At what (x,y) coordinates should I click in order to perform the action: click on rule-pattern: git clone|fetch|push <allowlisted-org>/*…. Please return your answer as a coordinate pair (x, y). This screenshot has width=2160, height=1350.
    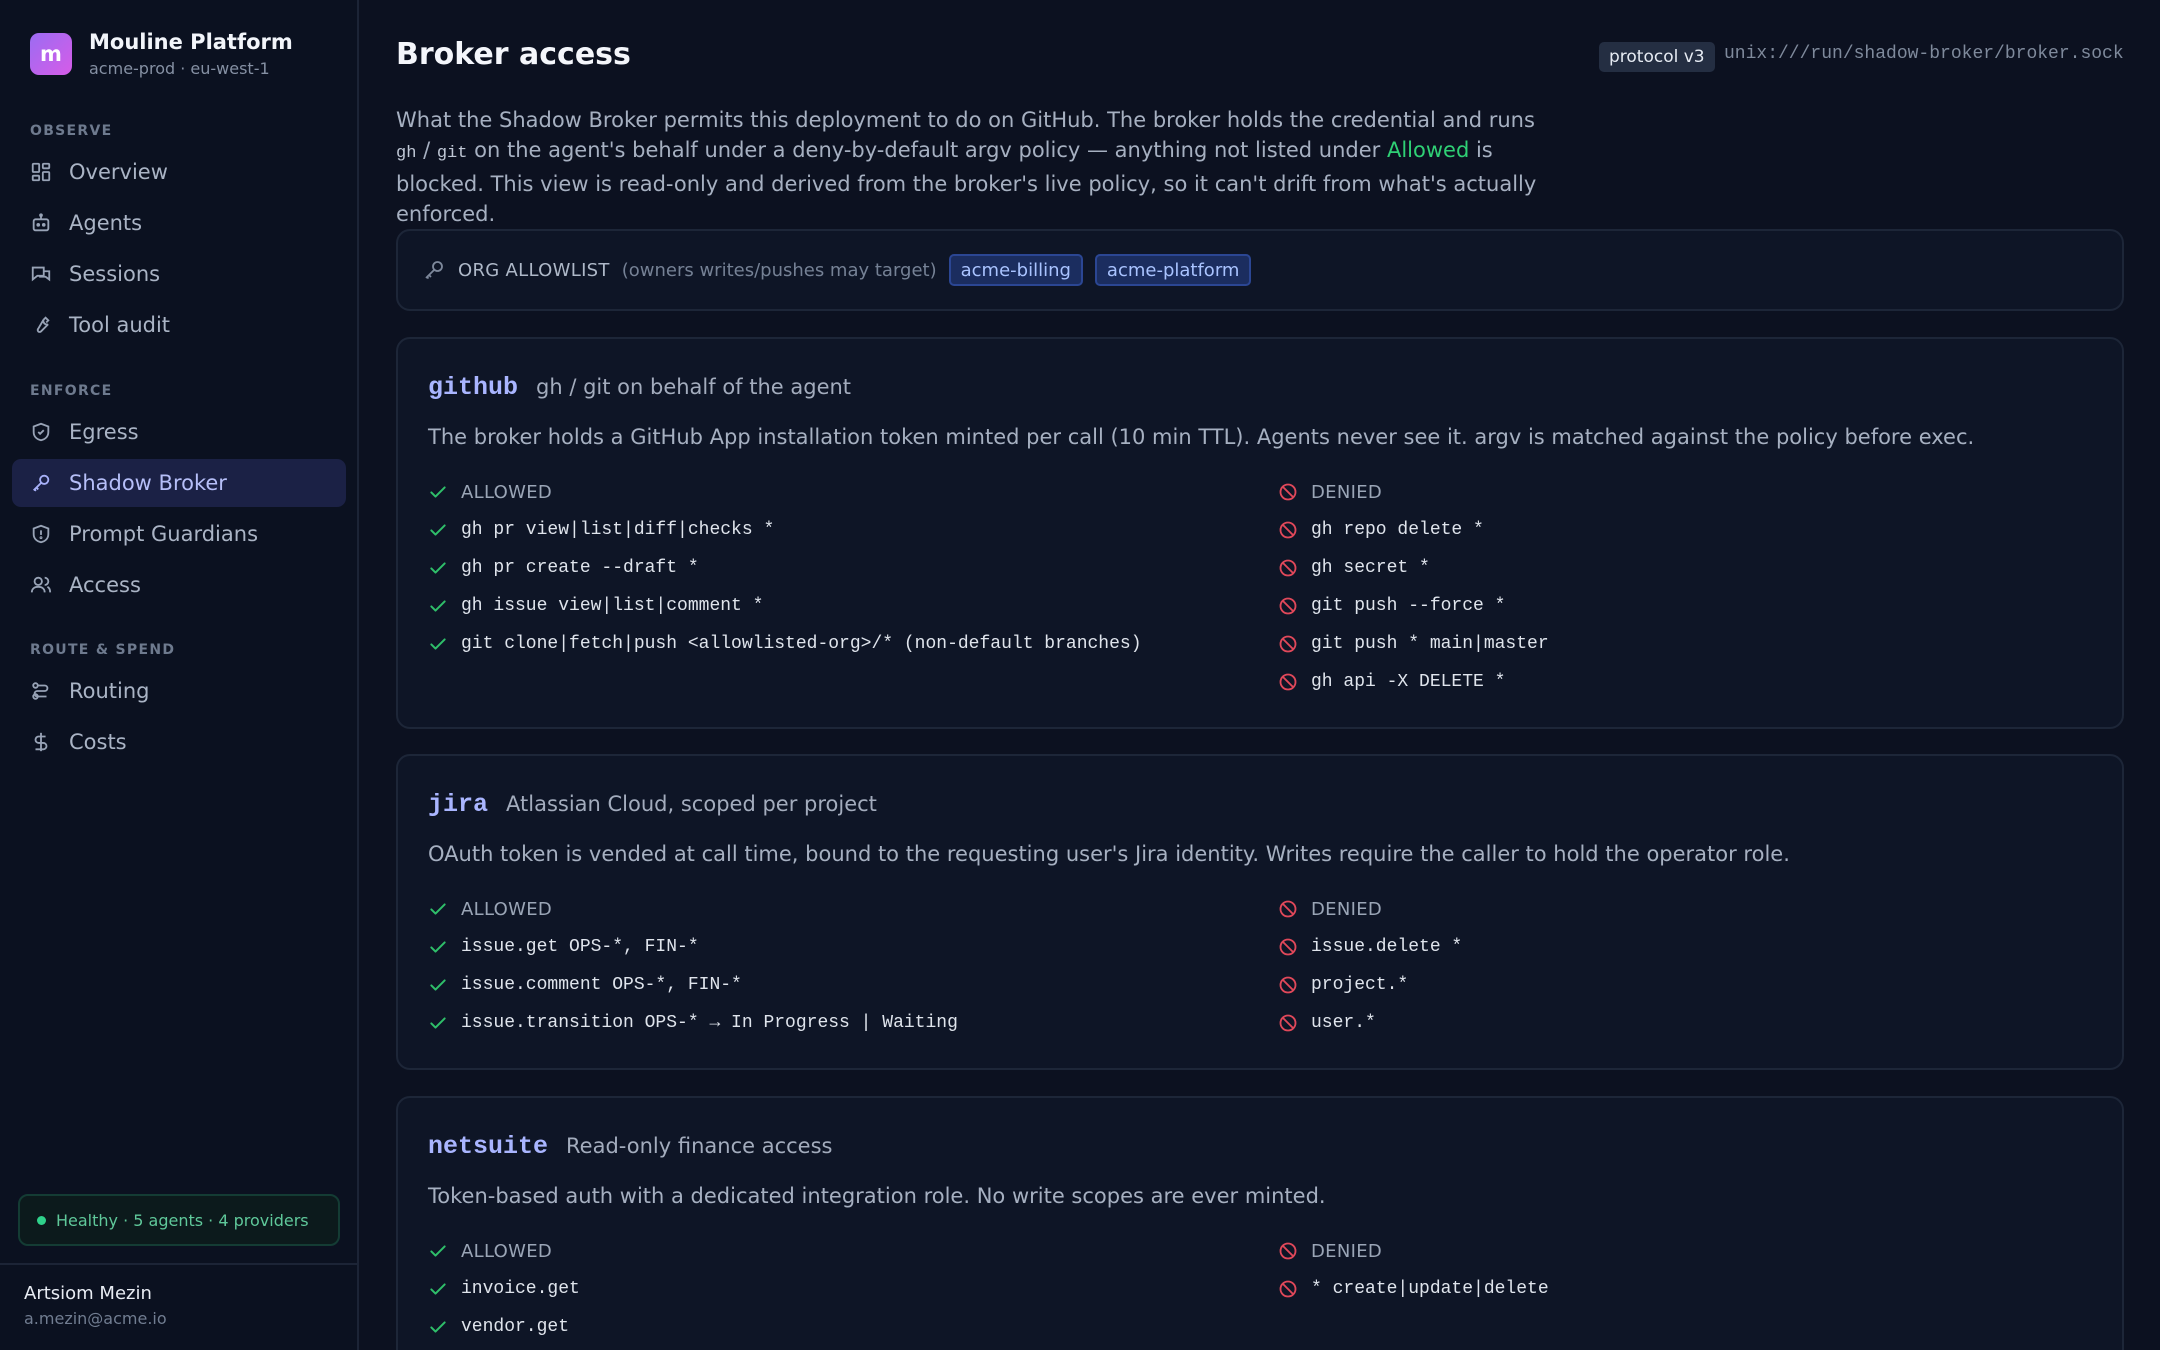
    Looking at the image, I should click on (801, 644).